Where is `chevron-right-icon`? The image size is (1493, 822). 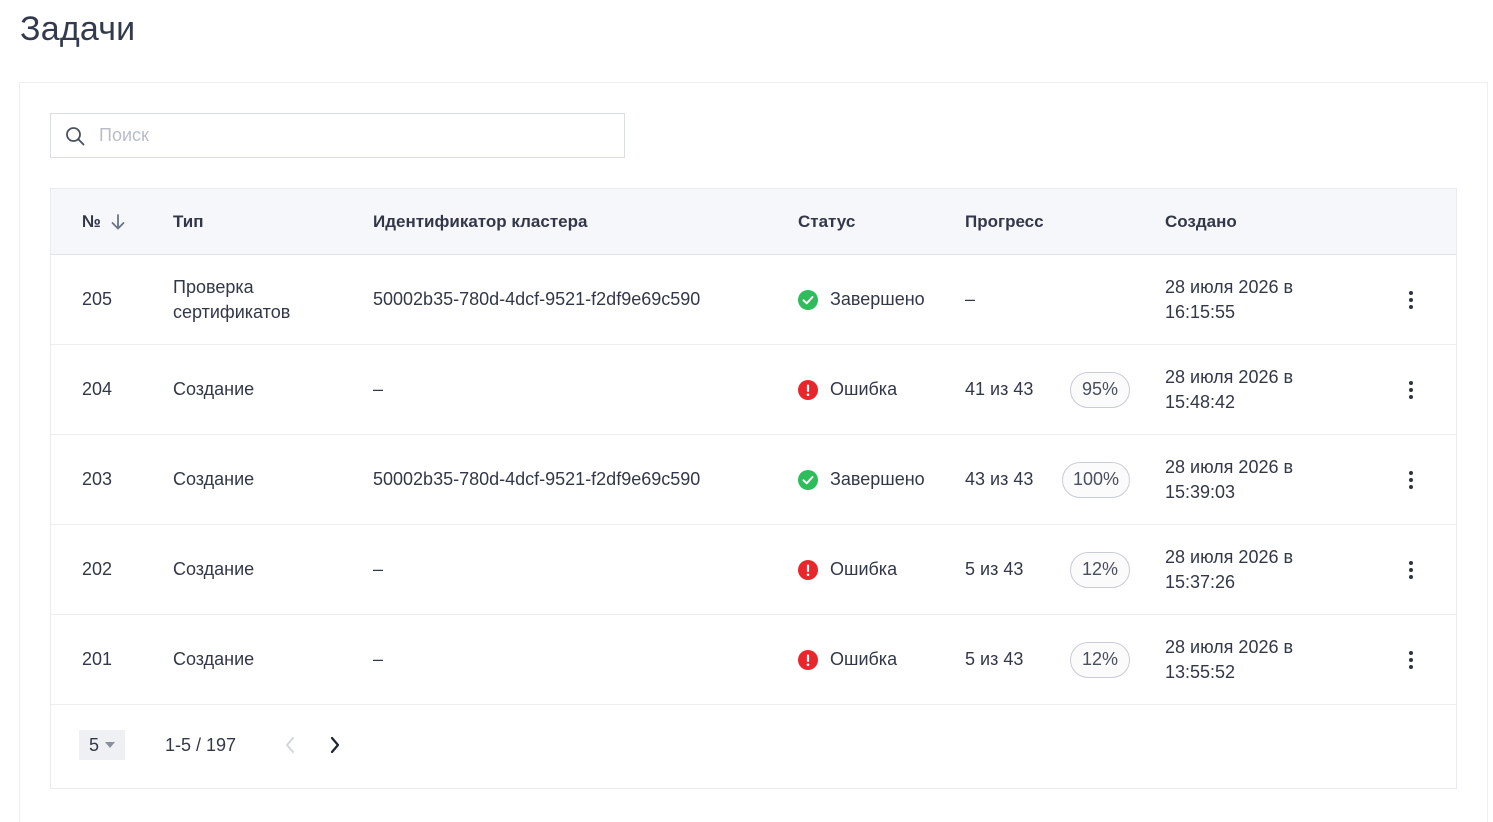 chevron-right-icon is located at coordinates (335, 745).